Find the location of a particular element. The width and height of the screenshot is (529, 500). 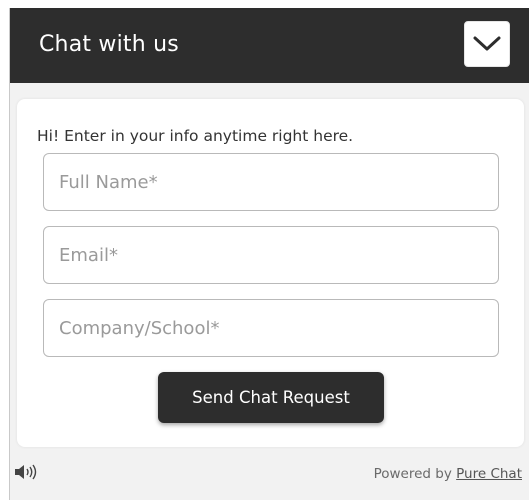

sound-toggle is located at coordinates (26, 472).